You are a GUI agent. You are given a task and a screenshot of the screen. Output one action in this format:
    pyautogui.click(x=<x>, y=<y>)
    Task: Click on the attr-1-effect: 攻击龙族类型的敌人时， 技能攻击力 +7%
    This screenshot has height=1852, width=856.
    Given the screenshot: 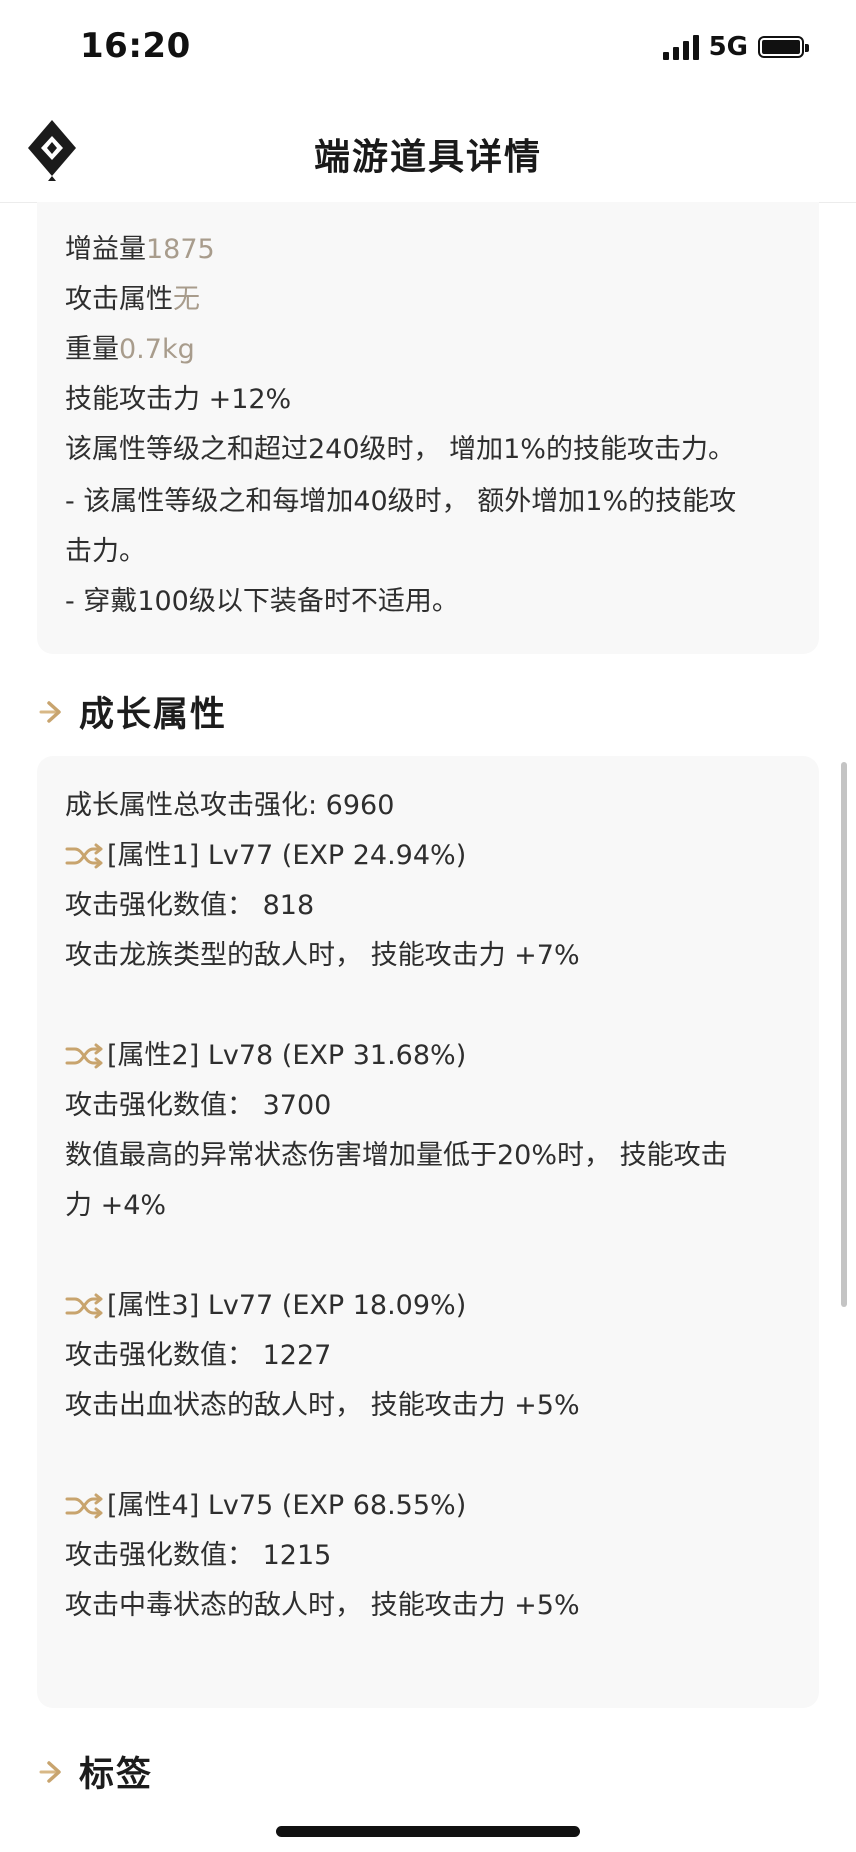 What is the action you would take?
    pyautogui.click(x=322, y=955)
    